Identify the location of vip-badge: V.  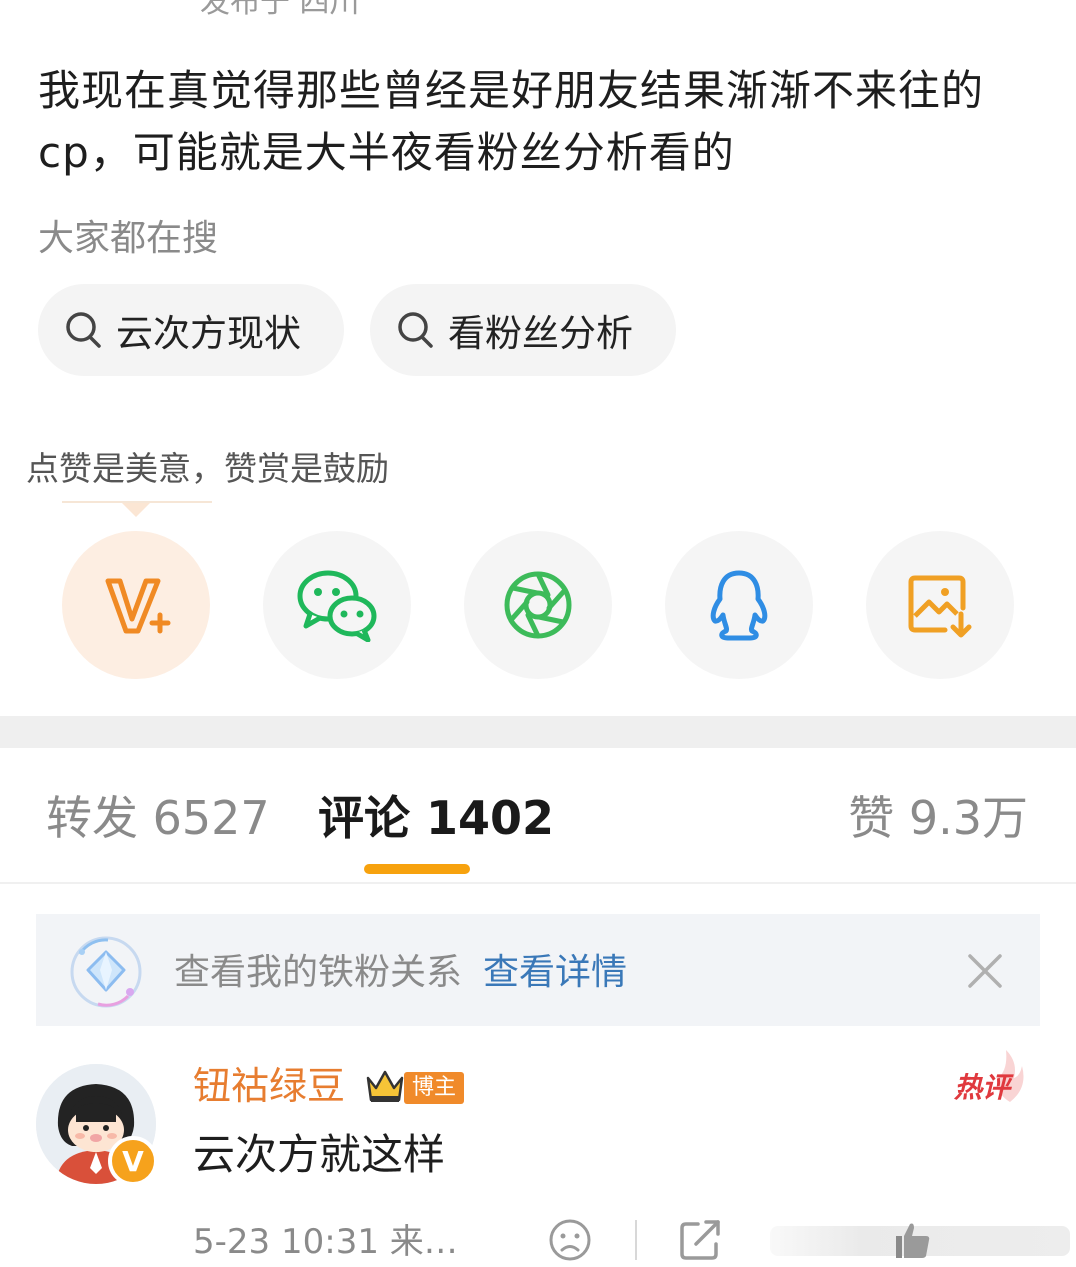
(133, 1161).